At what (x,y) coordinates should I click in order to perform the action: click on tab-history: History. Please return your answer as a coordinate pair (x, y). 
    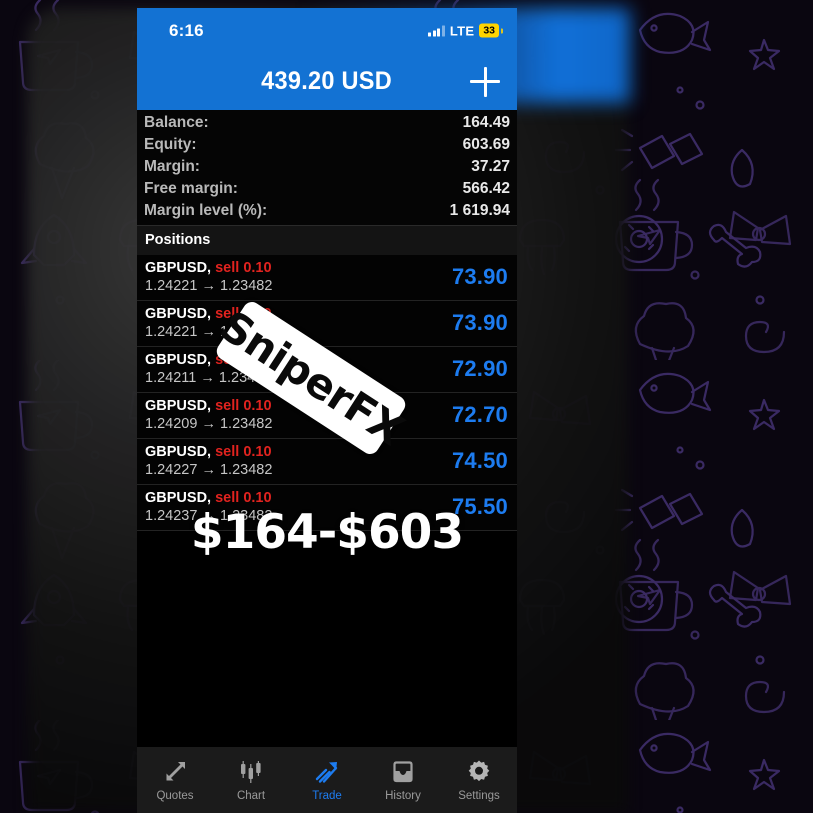
    Looking at the image, I should click on (403, 780).